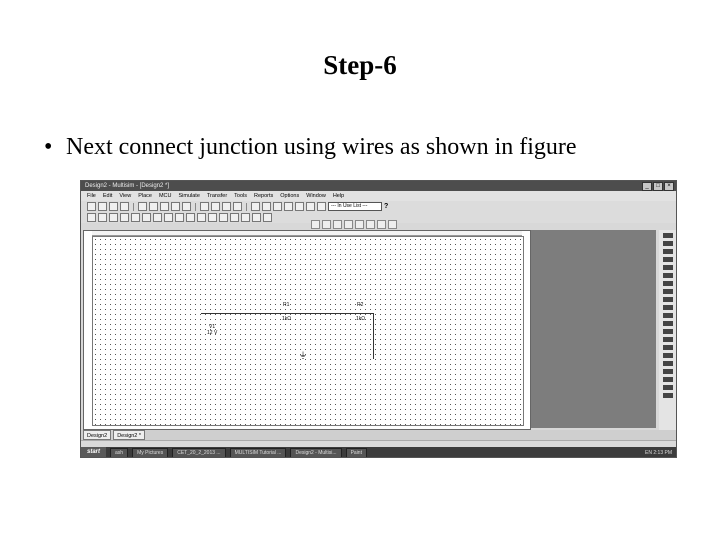  What do you see at coordinates (125, 196) in the screenshot?
I see `menu-view: View` at bounding box center [125, 196].